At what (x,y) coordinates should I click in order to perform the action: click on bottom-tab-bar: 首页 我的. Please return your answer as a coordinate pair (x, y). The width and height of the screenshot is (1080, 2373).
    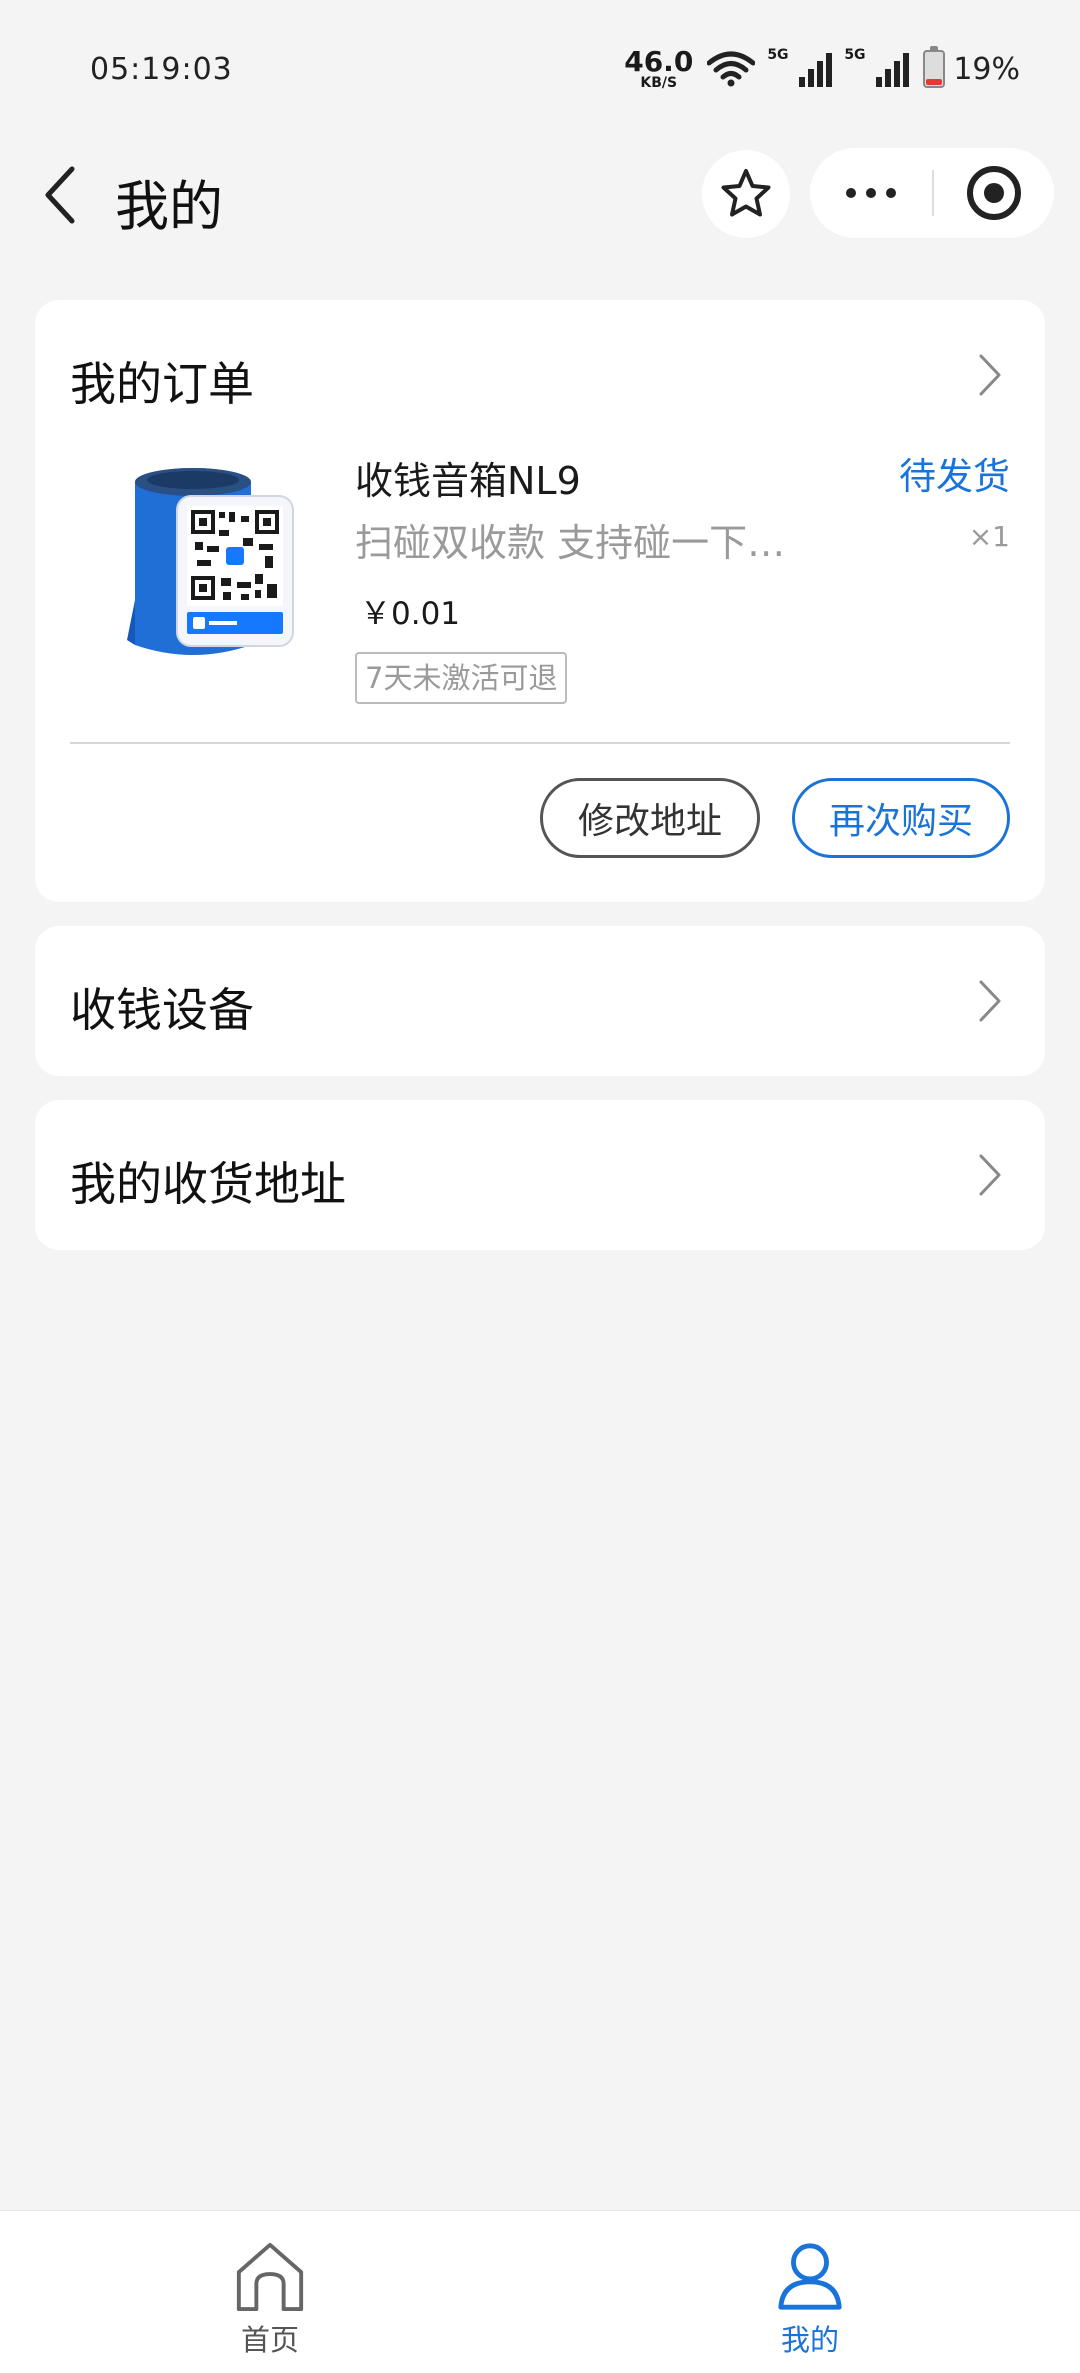
    Looking at the image, I should click on (540, 2291).